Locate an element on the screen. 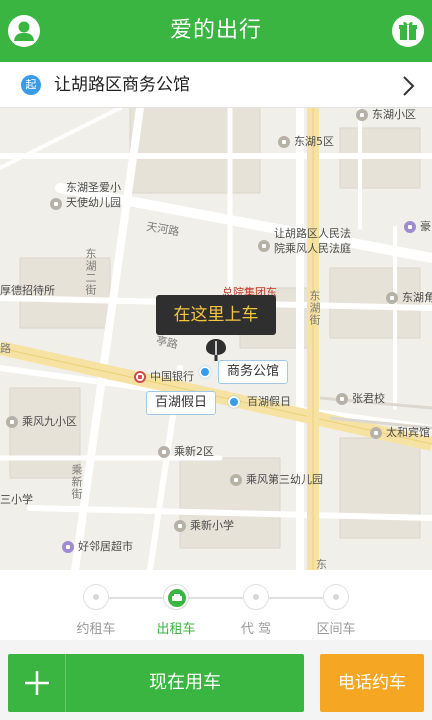 The height and width of the screenshot is (720, 432). poi-sax: 东湖圣爱小天使幼儿园 is located at coordinates (85, 195).